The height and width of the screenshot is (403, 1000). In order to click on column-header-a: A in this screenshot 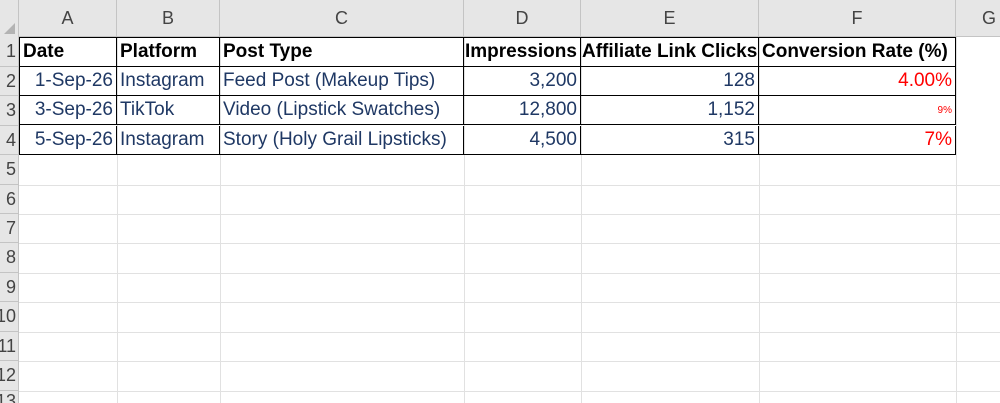, I will do `click(68, 18)`.